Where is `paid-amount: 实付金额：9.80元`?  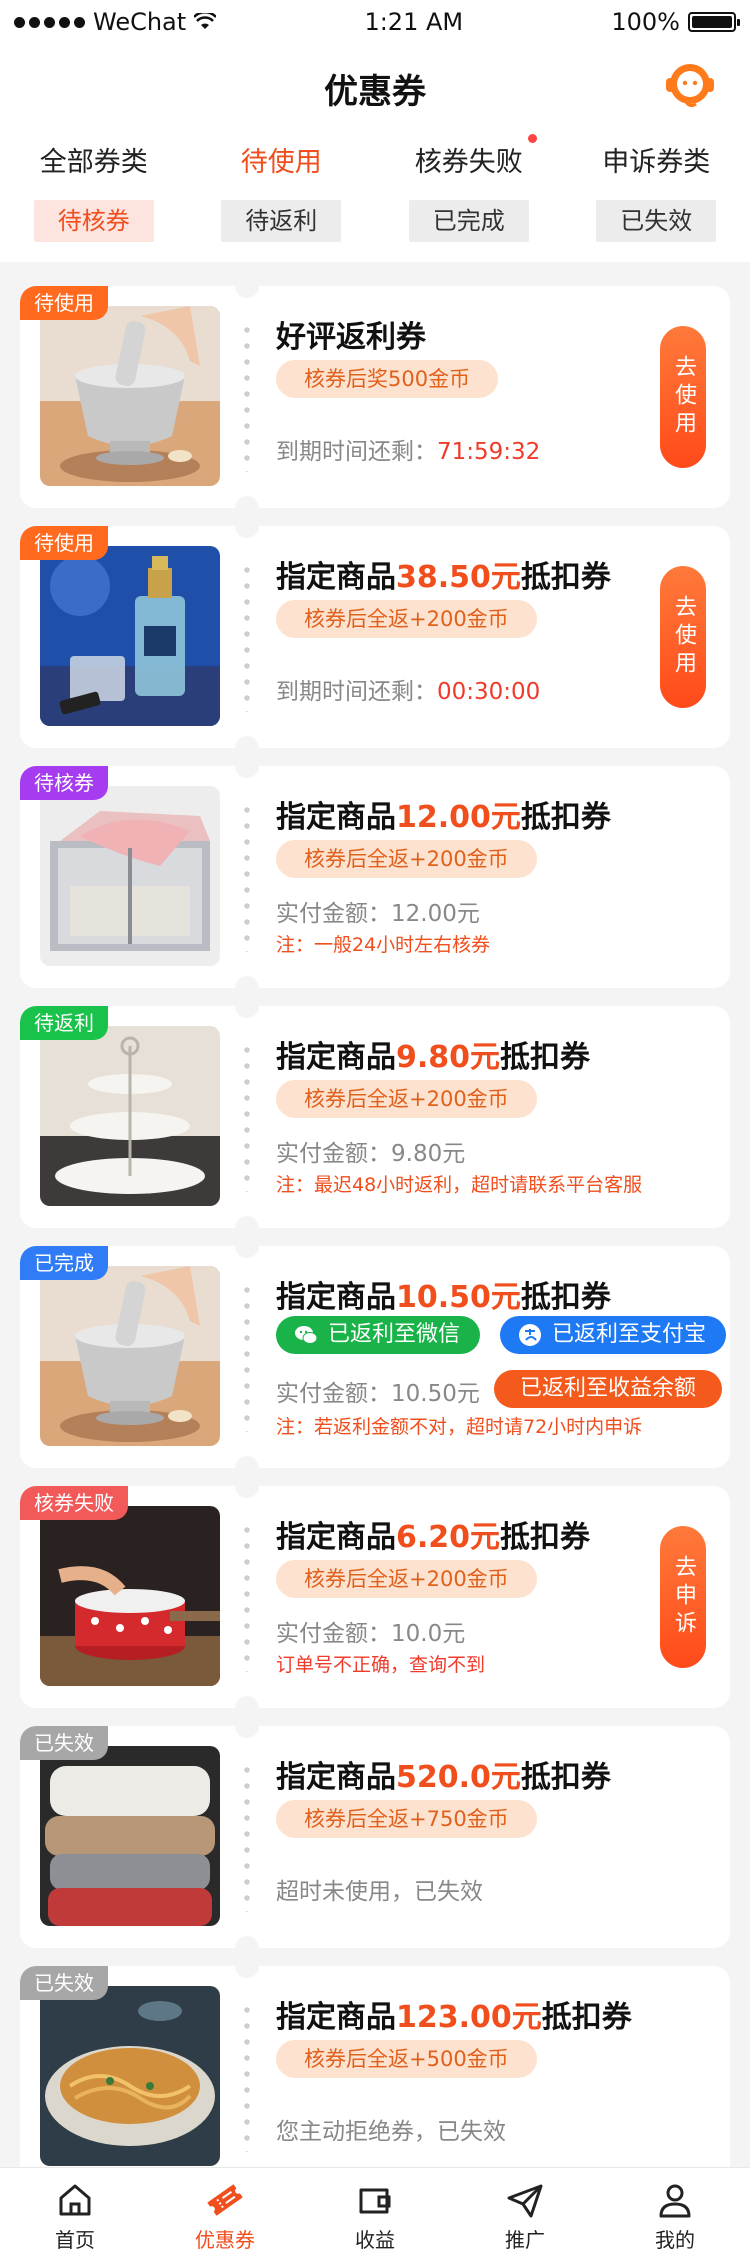 paid-amount: 实付金额：9.80元 is located at coordinates (371, 1154).